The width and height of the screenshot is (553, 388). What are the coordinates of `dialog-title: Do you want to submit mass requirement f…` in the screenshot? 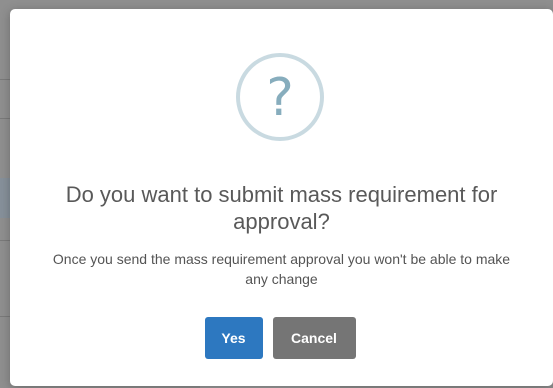 It's located at (281, 208).